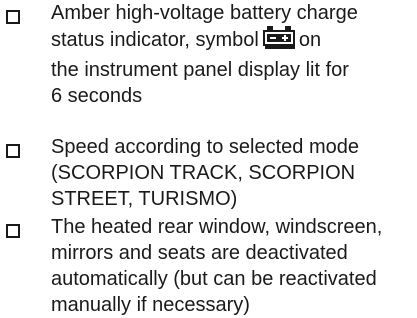 Image resolution: width=417 pixels, height=318 pixels. Describe the element at coordinates (97, 96) in the screenshot. I see `text-line: 6 seconds` at that location.